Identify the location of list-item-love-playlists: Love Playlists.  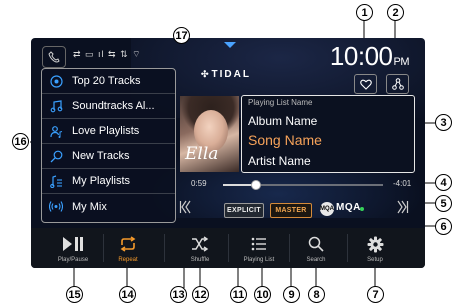
(108, 131).